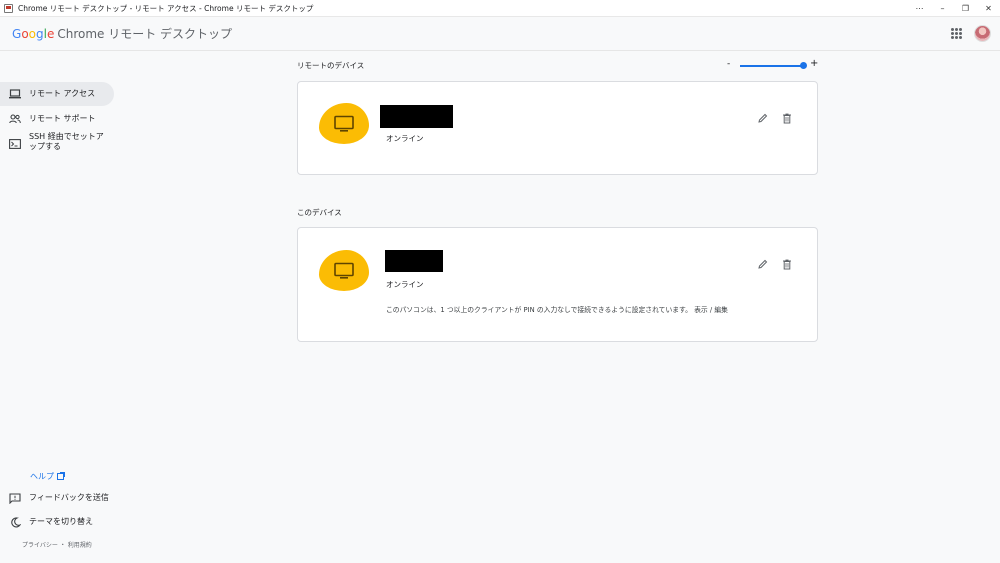 The width and height of the screenshot is (1000, 563). Describe the element at coordinates (17, 34) in the screenshot. I see `logo-letter: G` at that location.